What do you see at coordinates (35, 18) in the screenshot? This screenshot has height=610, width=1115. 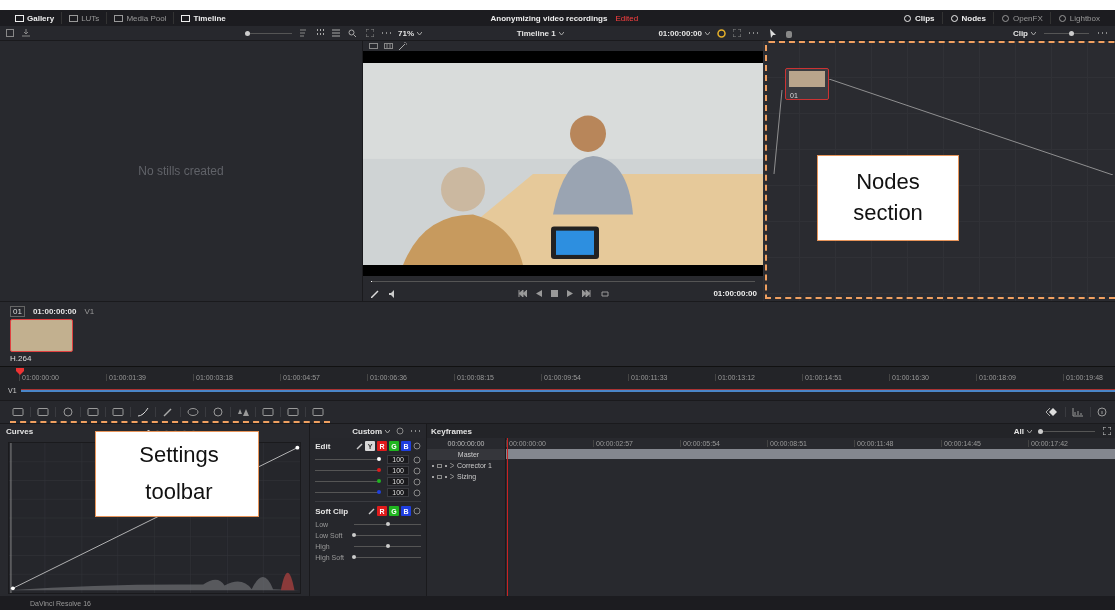 I see `page-tab: Gallery` at bounding box center [35, 18].